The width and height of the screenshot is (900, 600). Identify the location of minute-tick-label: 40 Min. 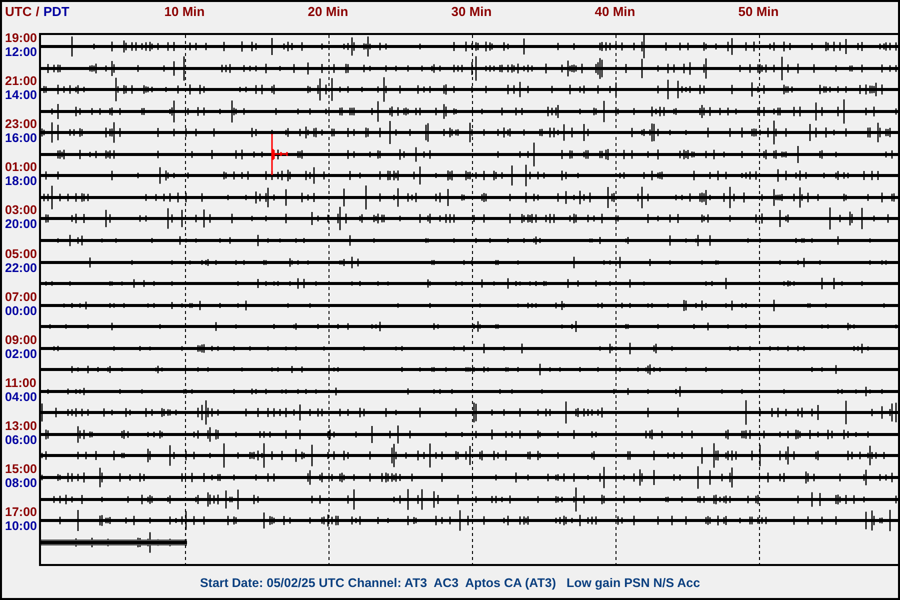
(615, 11).